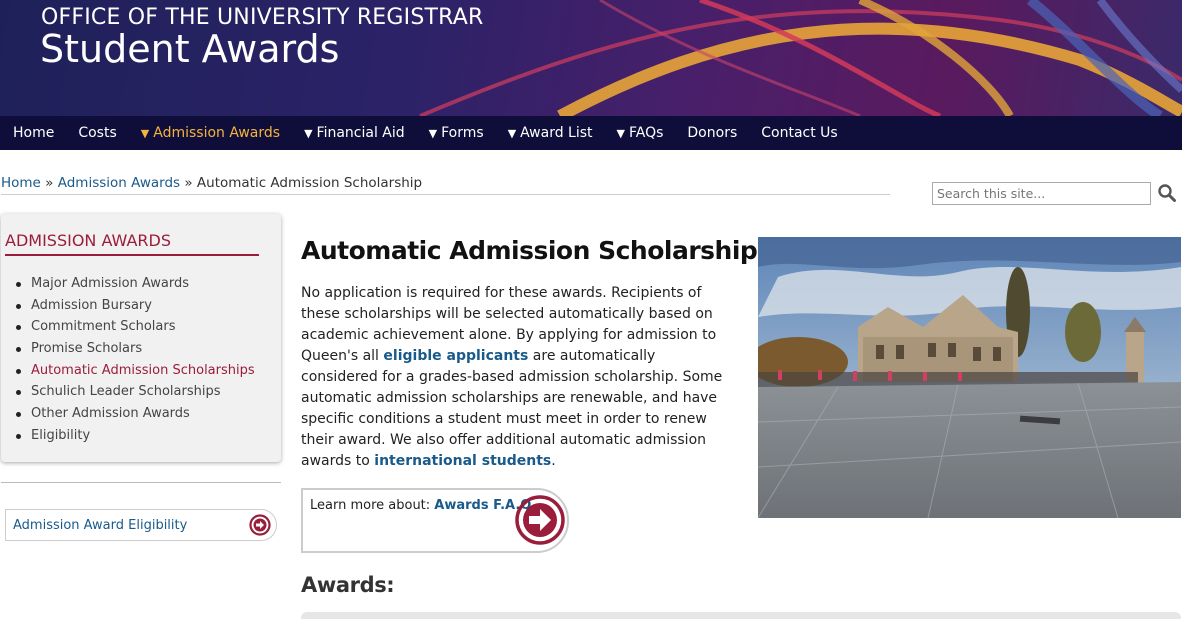  Describe the element at coordinates (354, 133) in the screenshot. I see `nav-financial-aid: ▼ Financial Aid` at that location.